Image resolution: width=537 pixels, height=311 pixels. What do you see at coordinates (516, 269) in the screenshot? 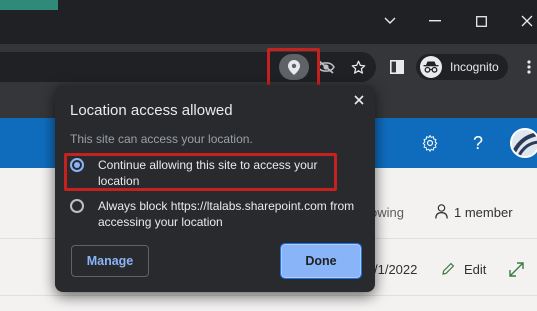
I see `expand-icon` at bounding box center [516, 269].